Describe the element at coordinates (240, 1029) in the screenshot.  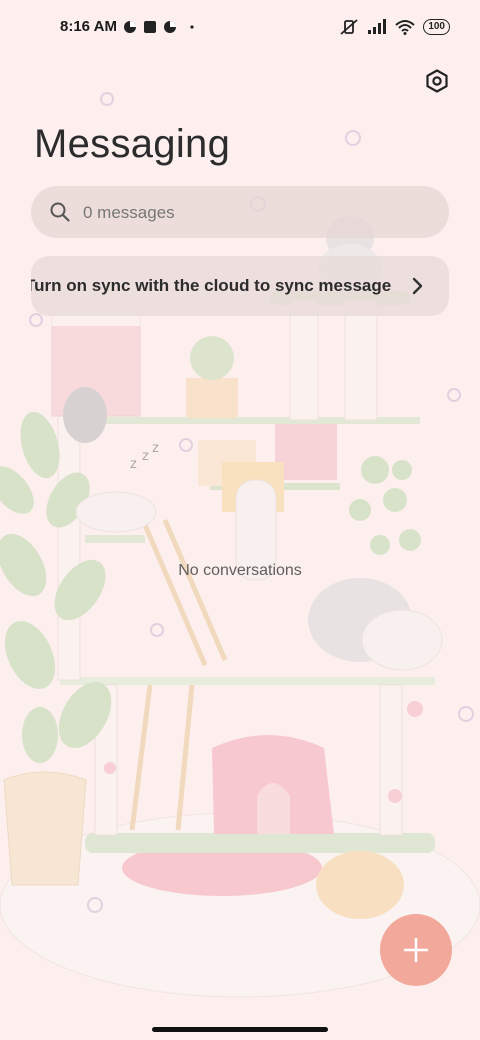
I see `gesture-nav-bar` at that location.